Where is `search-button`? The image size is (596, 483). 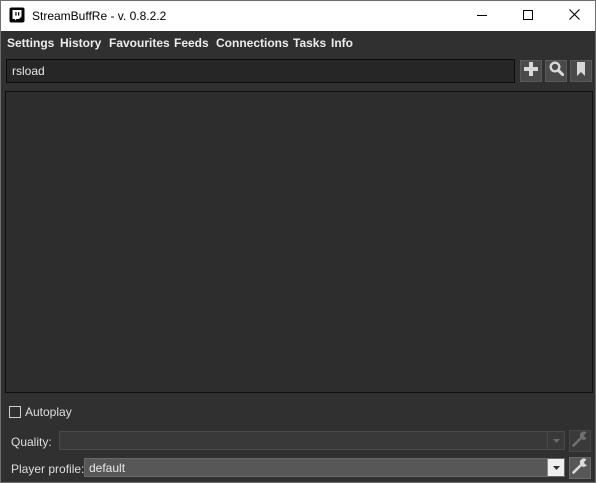 search-button is located at coordinates (556, 71).